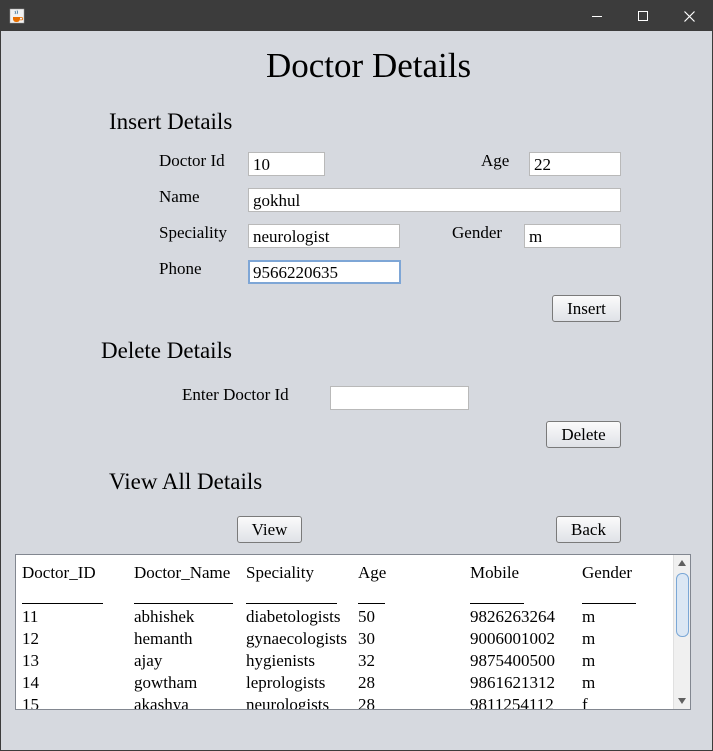 This screenshot has height=751, width=713. Describe the element at coordinates (575, 164) in the screenshot. I see `age-field` at that location.